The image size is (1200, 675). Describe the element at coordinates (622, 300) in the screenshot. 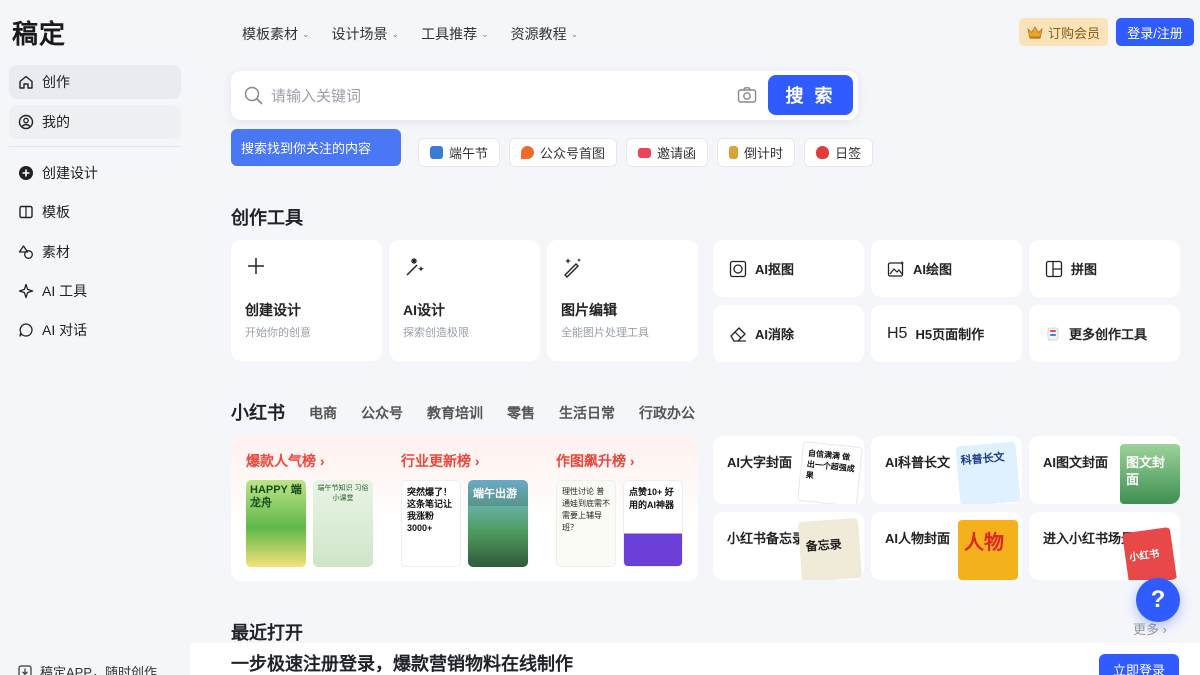

I see `tool-image-edit: 图片编辑 全能图片处理工具` at that location.